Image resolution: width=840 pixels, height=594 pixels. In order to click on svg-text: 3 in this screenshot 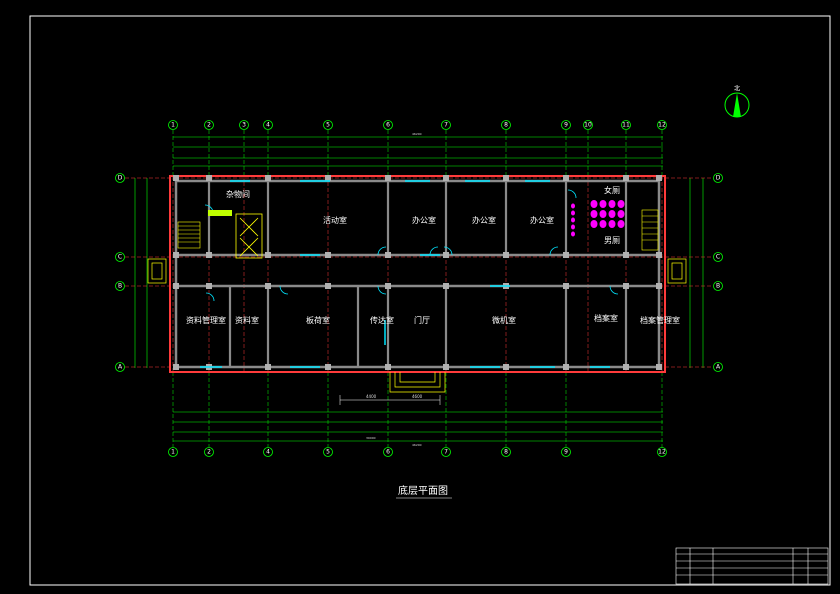, I will do `click(244, 125)`.